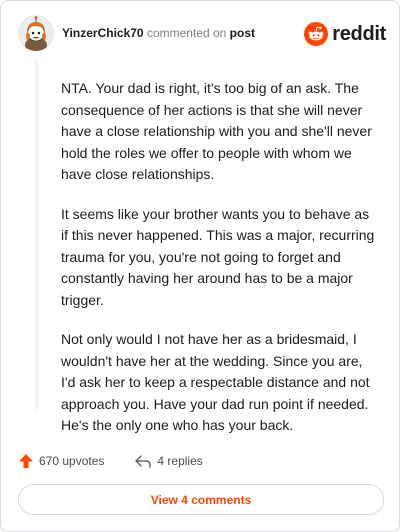  I want to click on upvote-button: 670 upvotes, so click(61, 461).